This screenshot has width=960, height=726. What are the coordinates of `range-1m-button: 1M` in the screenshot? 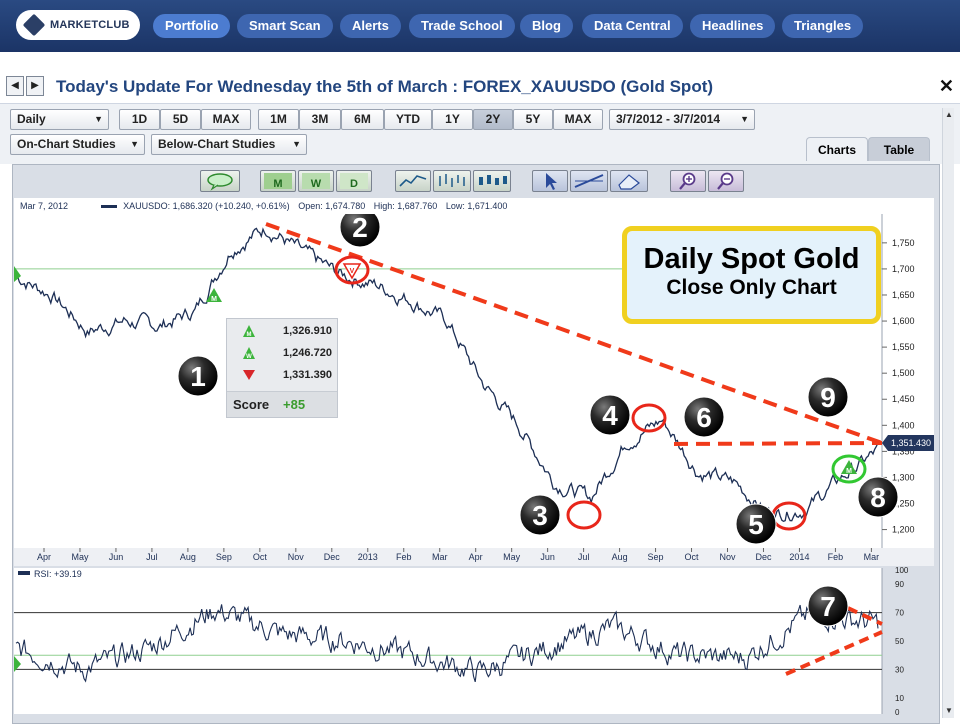 It's located at (278, 119).